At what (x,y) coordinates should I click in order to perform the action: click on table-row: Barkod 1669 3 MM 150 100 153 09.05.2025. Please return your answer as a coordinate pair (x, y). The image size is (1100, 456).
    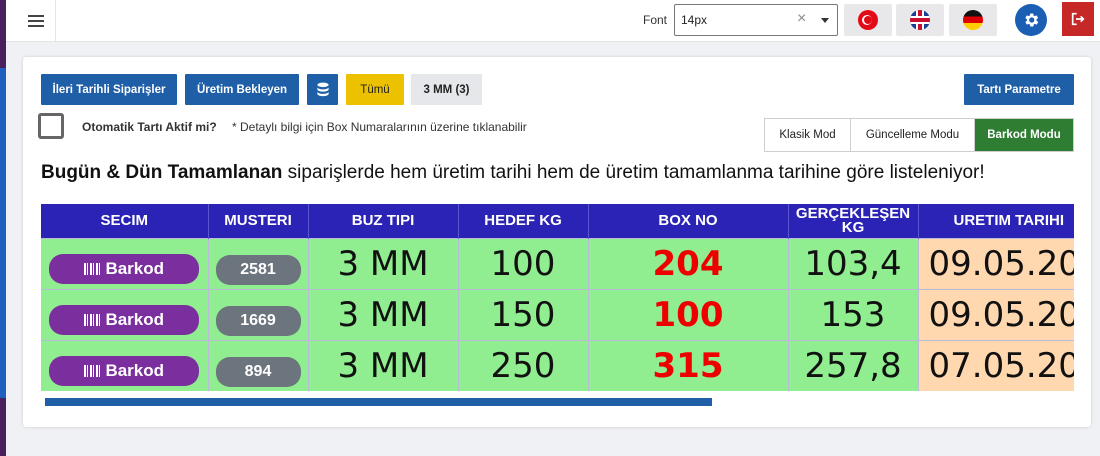
    Looking at the image, I should click on (557, 314).